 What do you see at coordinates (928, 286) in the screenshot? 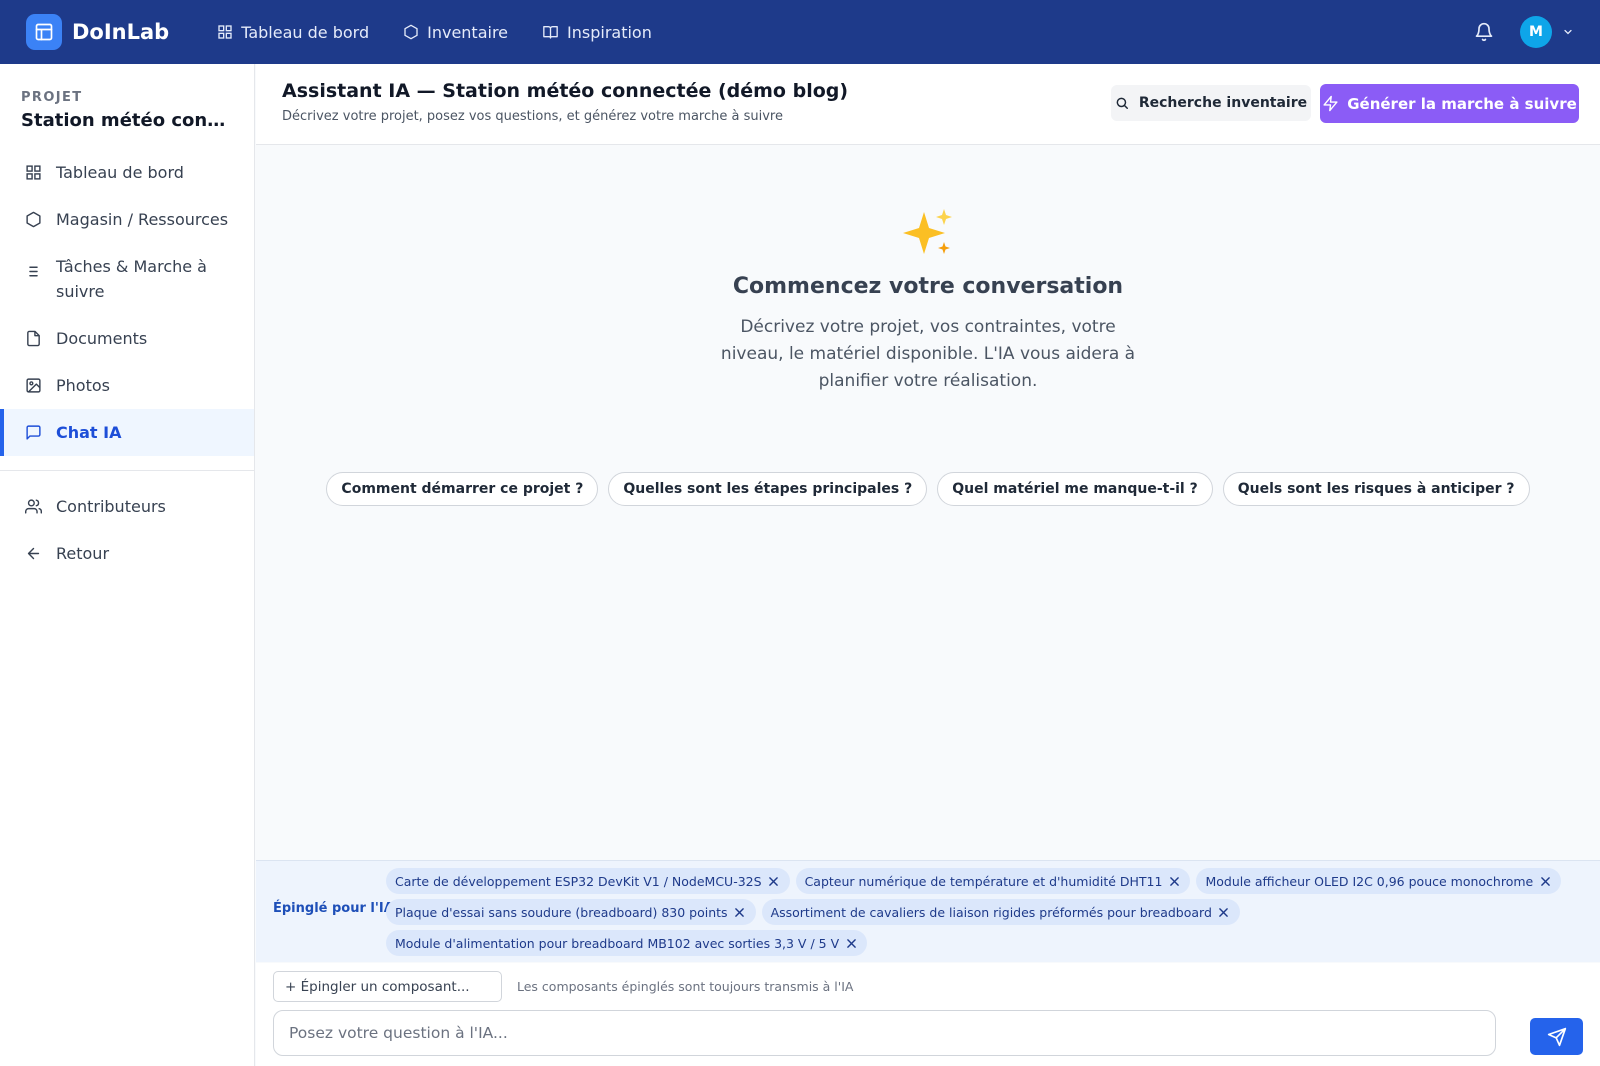
I see `empty-state-title: Commencez votre conversation` at bounding box center [928, 286].